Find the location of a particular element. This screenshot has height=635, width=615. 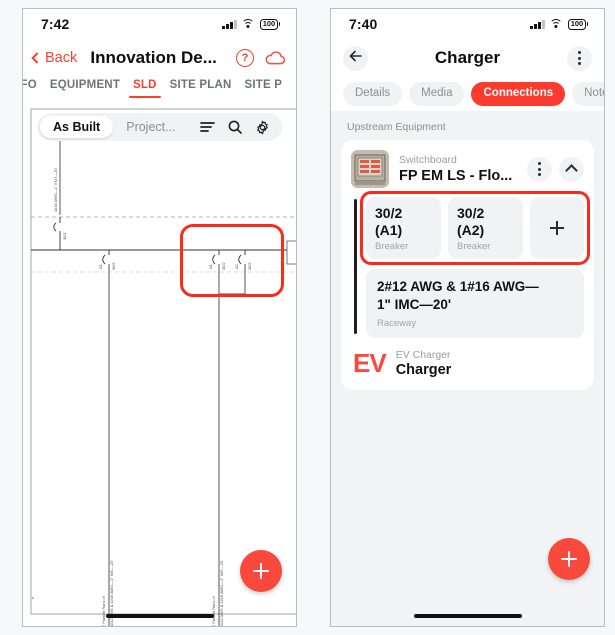

raceway-conduit: 1" IMC—20' is located at coordinates (414, 304).